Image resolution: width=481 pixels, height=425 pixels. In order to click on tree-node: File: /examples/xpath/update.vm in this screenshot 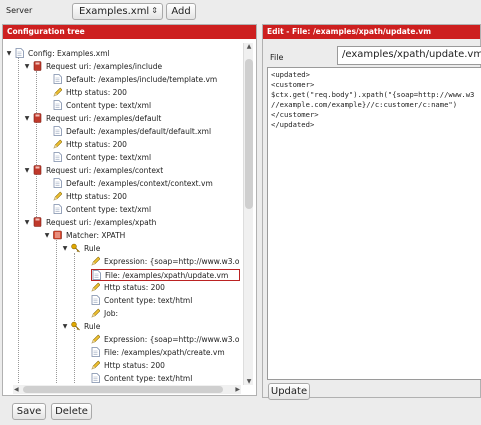, I will do `click(165, 275)`.